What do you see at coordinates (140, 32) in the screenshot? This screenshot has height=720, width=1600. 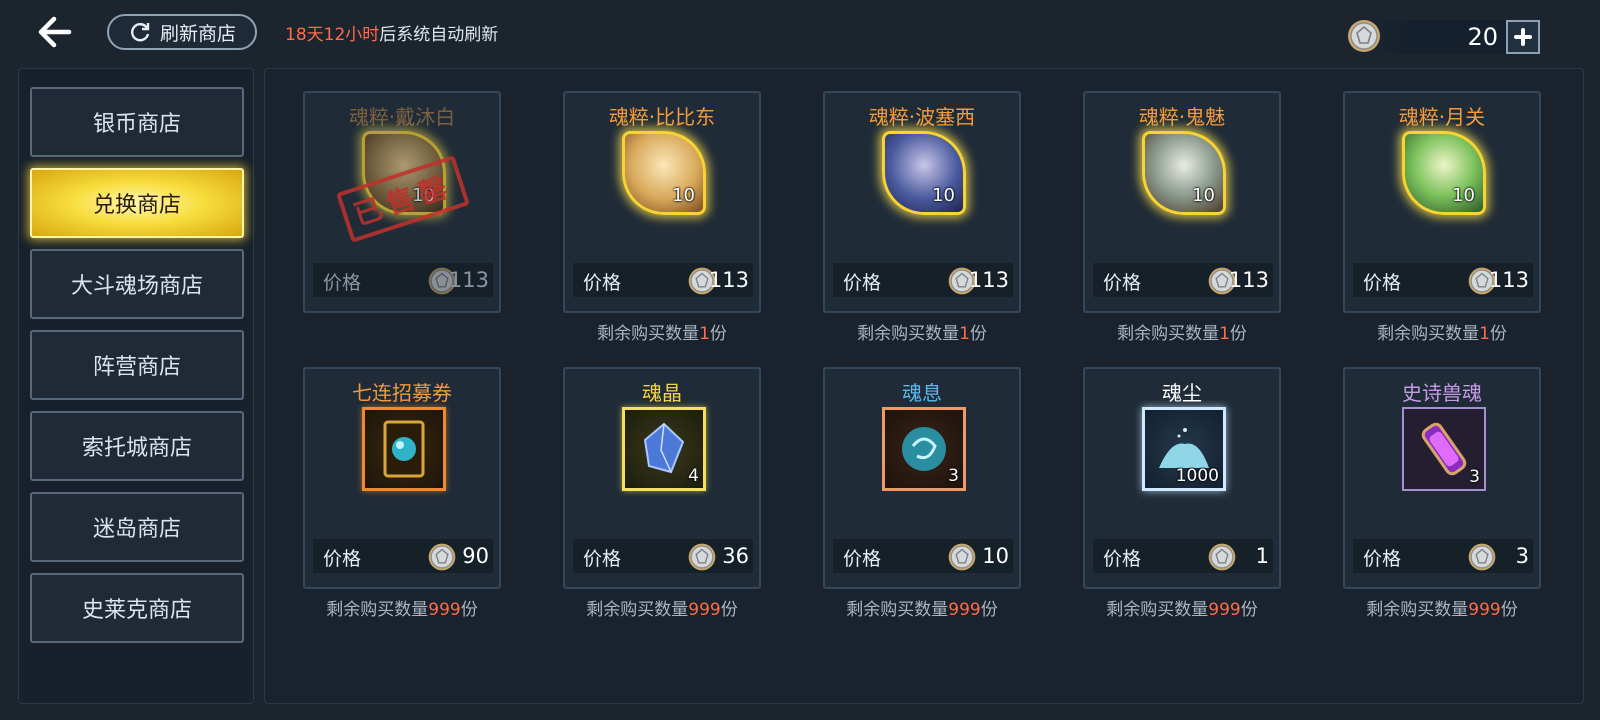 I see `refresh-icon` at bounding box center [140, 32].